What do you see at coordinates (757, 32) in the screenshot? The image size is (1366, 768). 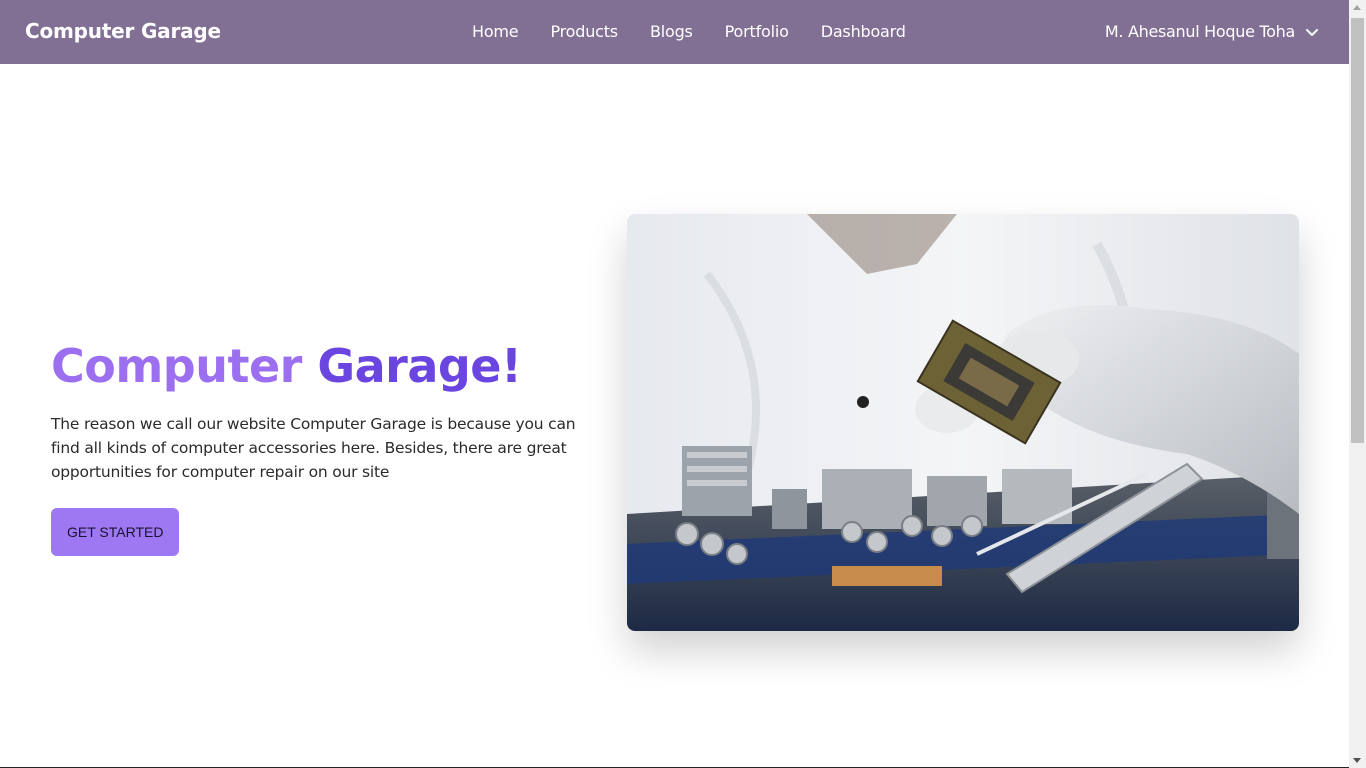 I see `nav-portfolio-link: Portfolio` at bounding box center [757, 32].